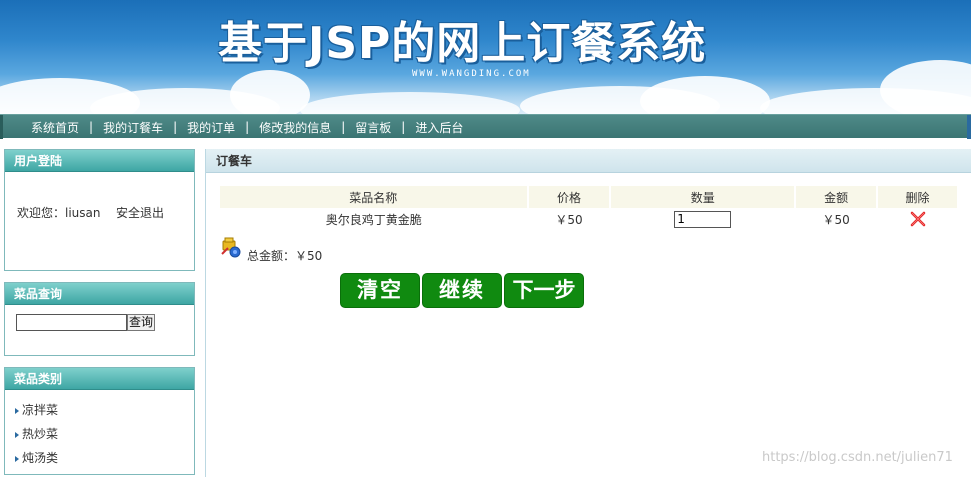 The image size is (971, 477). I want to click on nav-left-cap, so click(1, 127).